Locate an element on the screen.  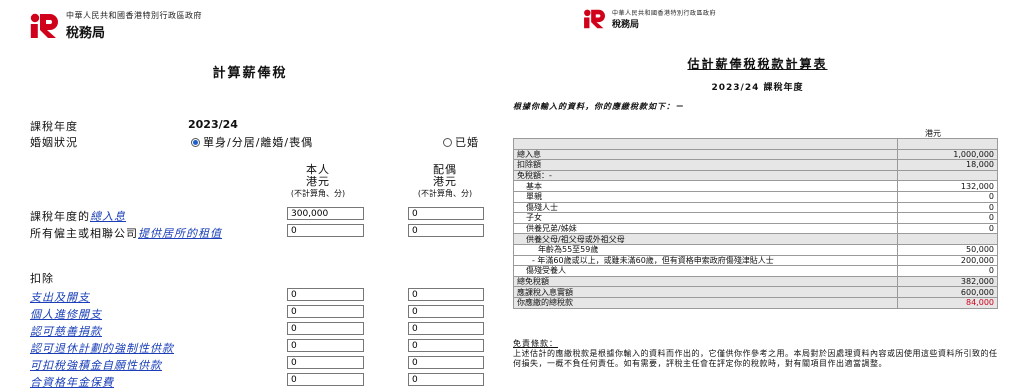
table-row: - 年滿60歲或以上，或雖未滿60歲，但有資格申索政府傷殘津貼人士 200,000 is located at coordinates (755, 260).